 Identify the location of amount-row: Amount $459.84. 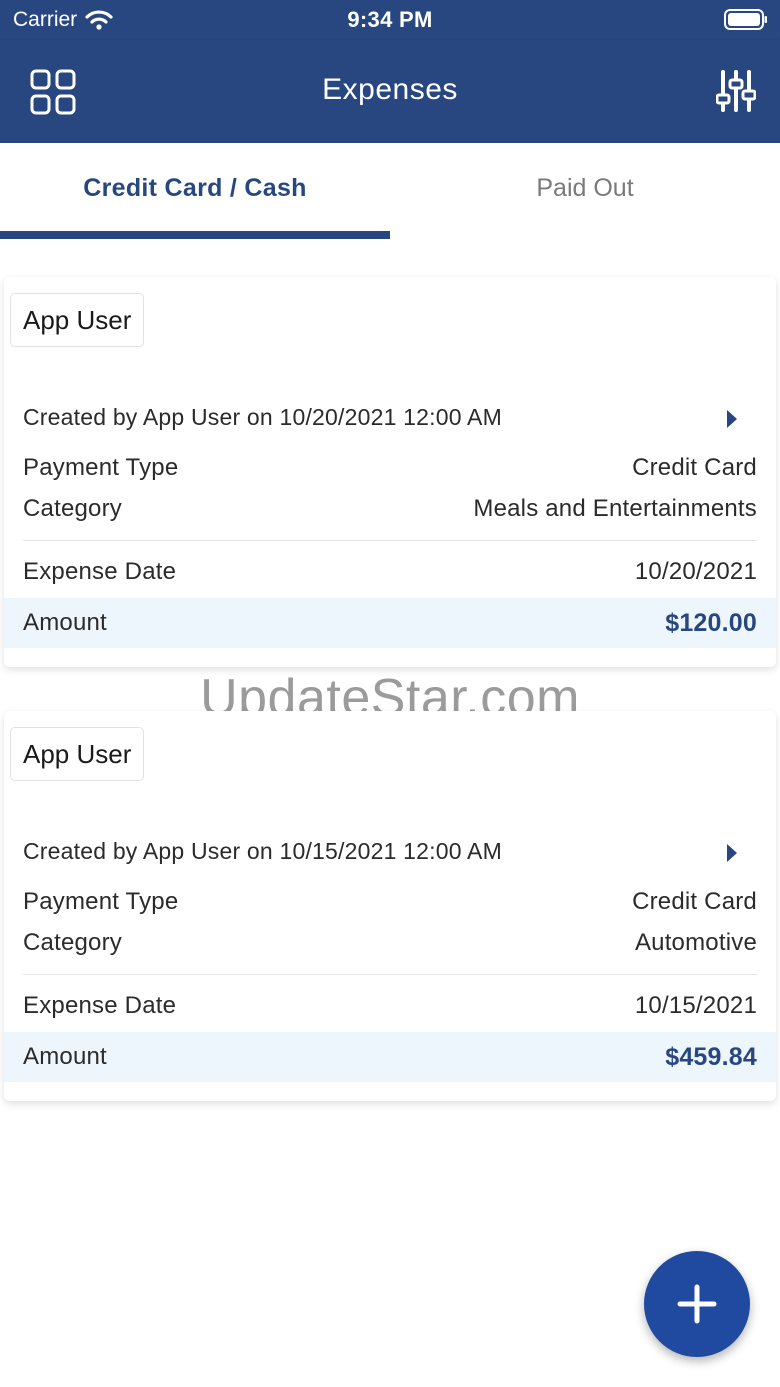
(390, 1057).